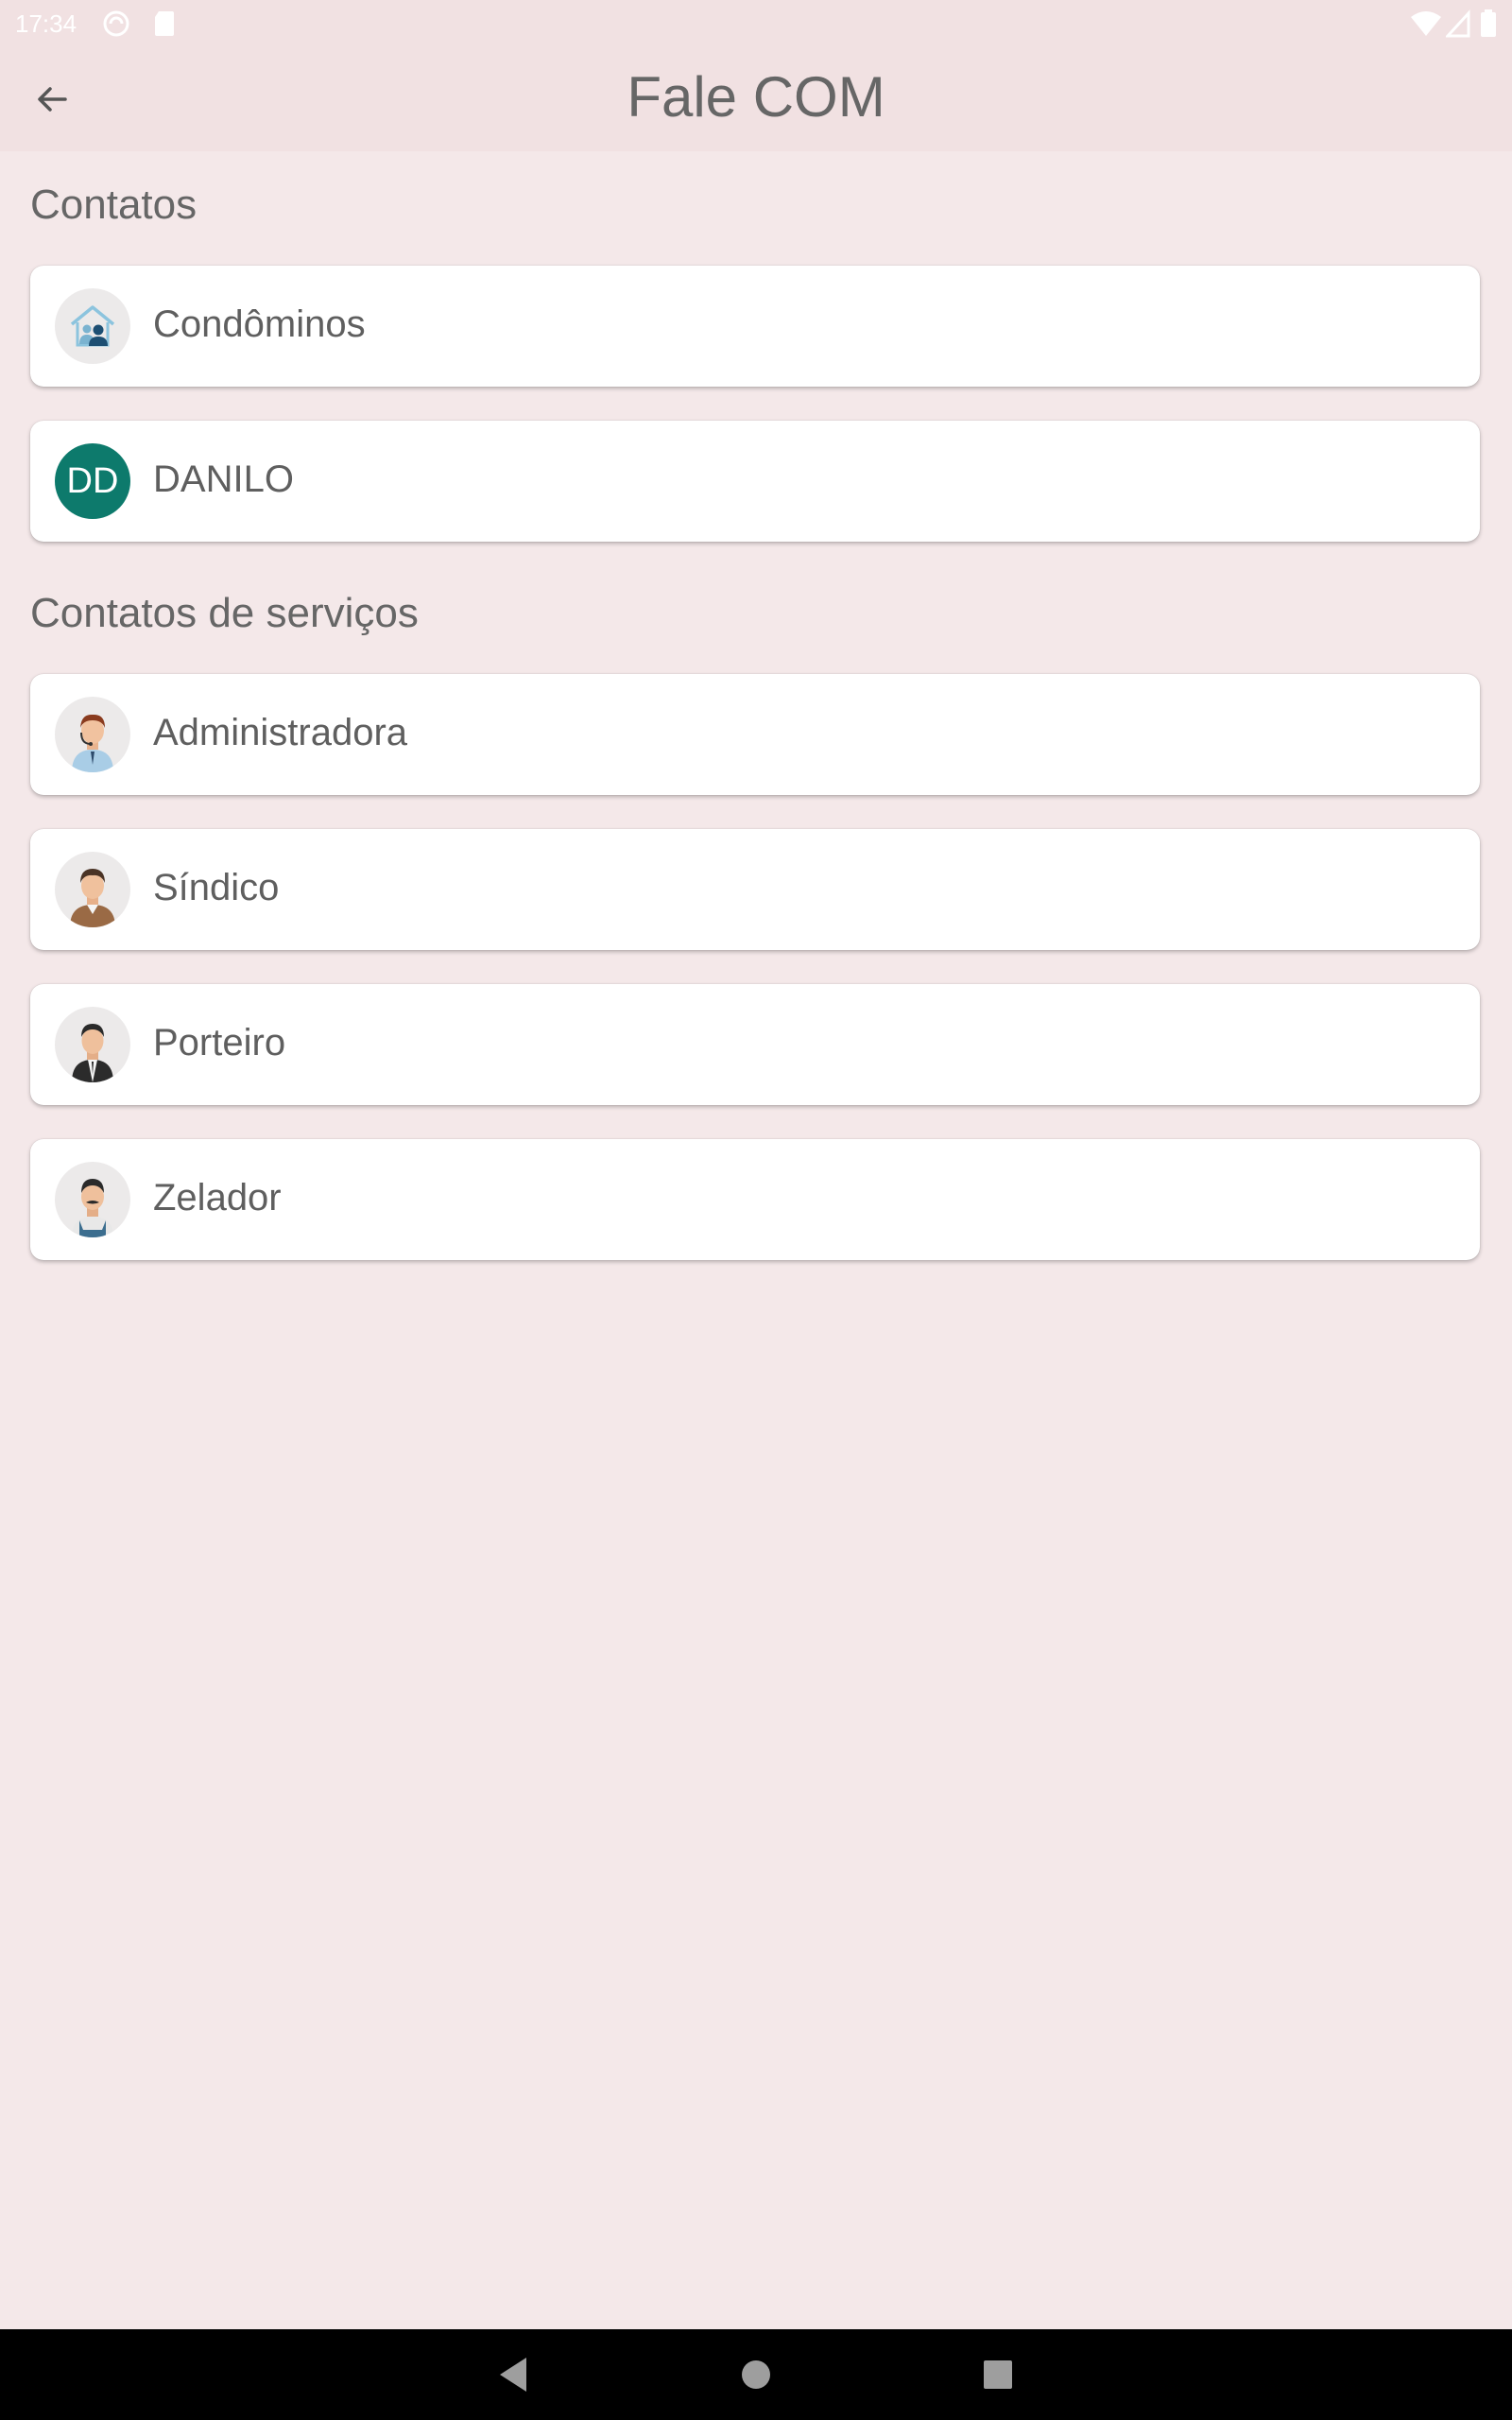 The width and height of the screenshot is (1512, 2420). Describe the element at coordinates (756, 2377) in the screenshot. I see `home-circle-icon` at that location.